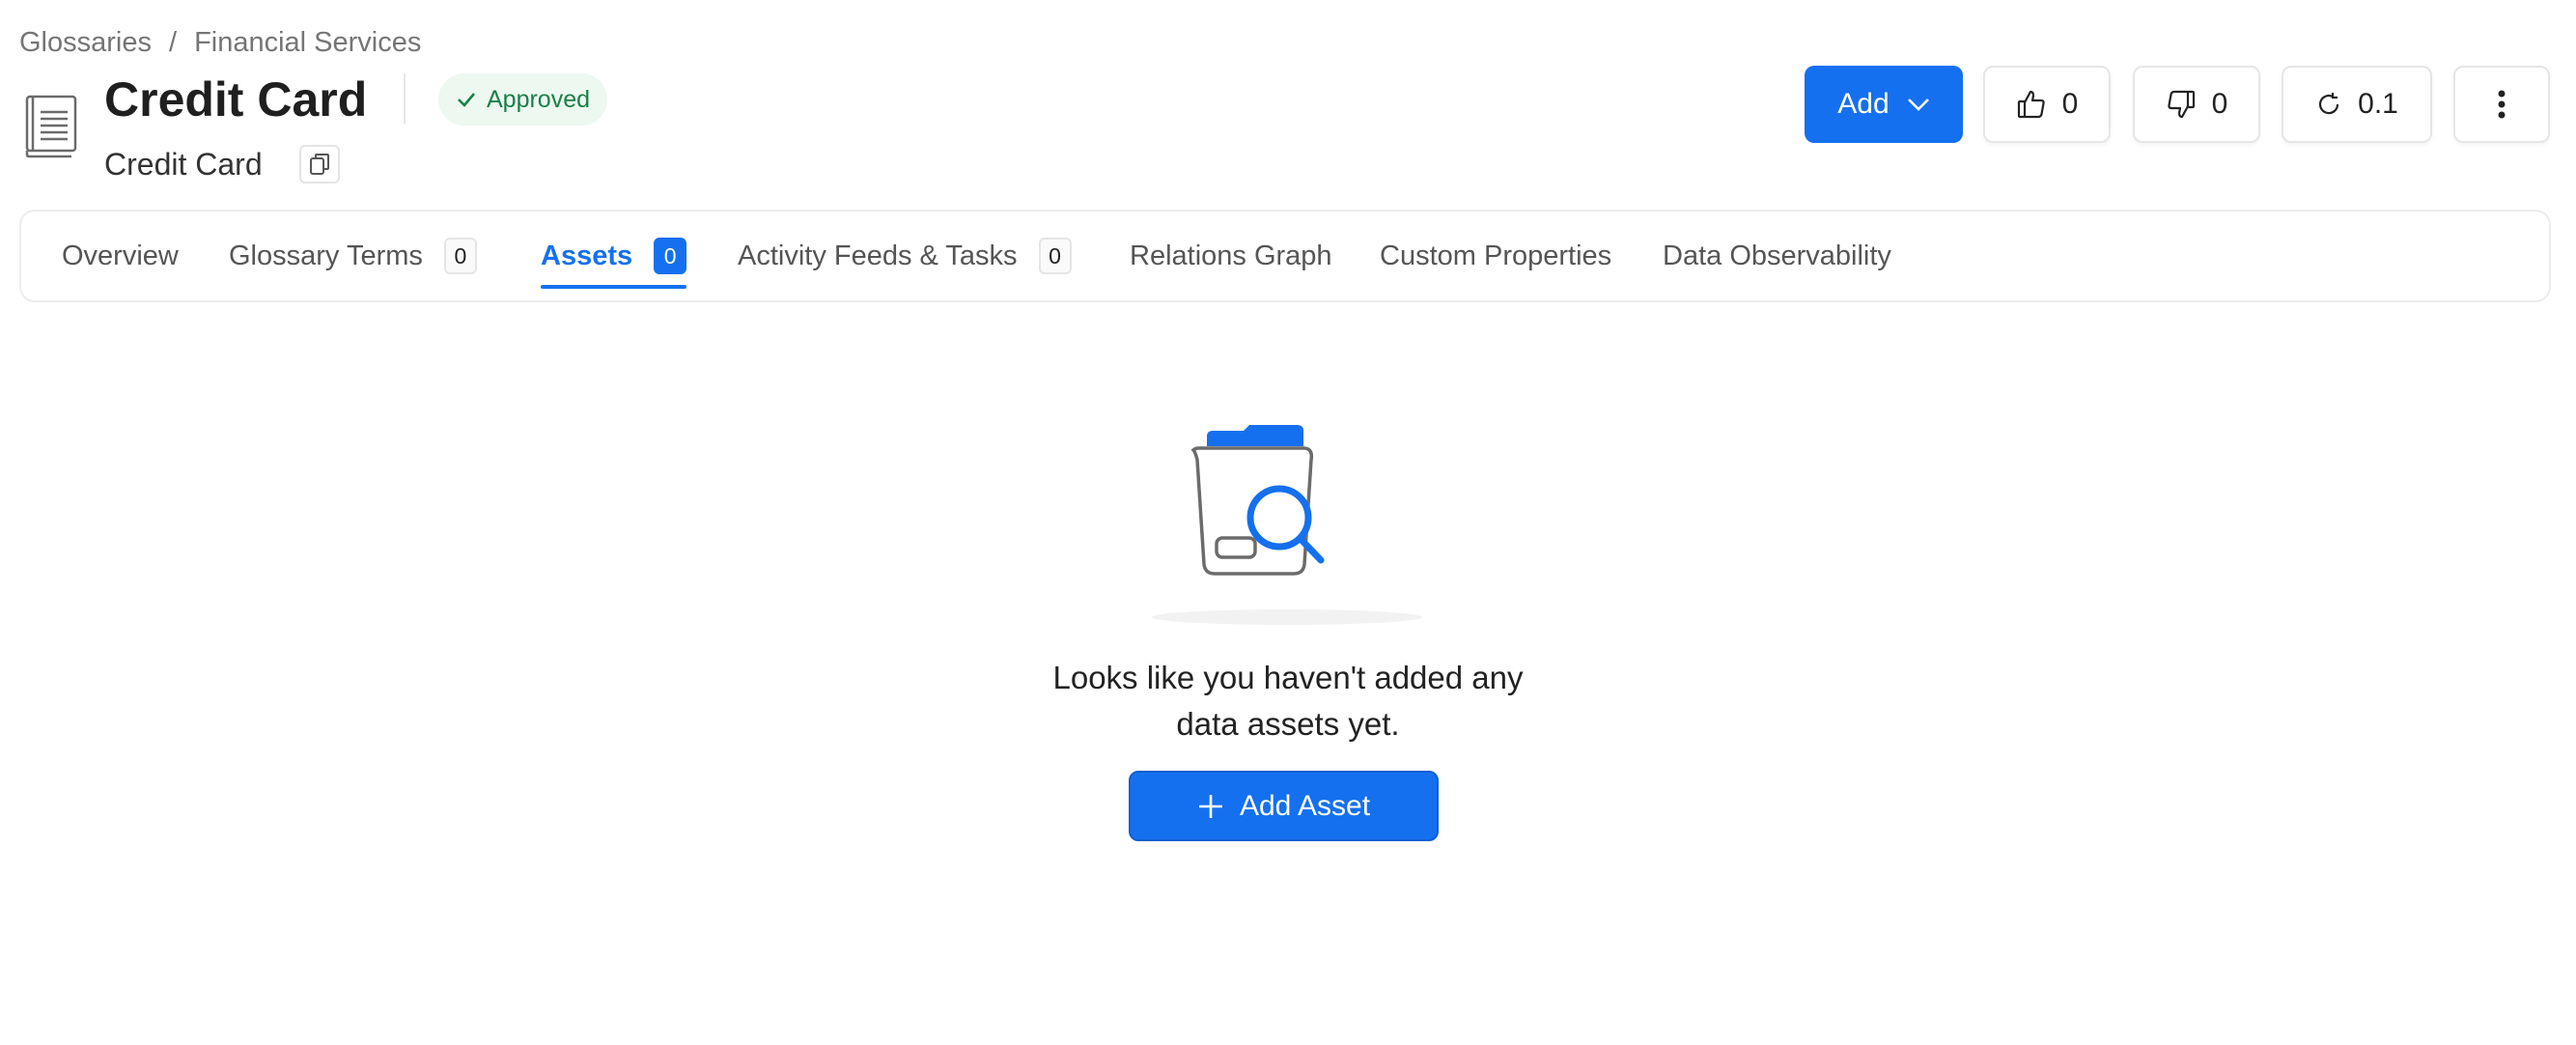 The height and width of the screenshot is (1045, 2576). I want to click on status-label: Approved, so click(539, 99).